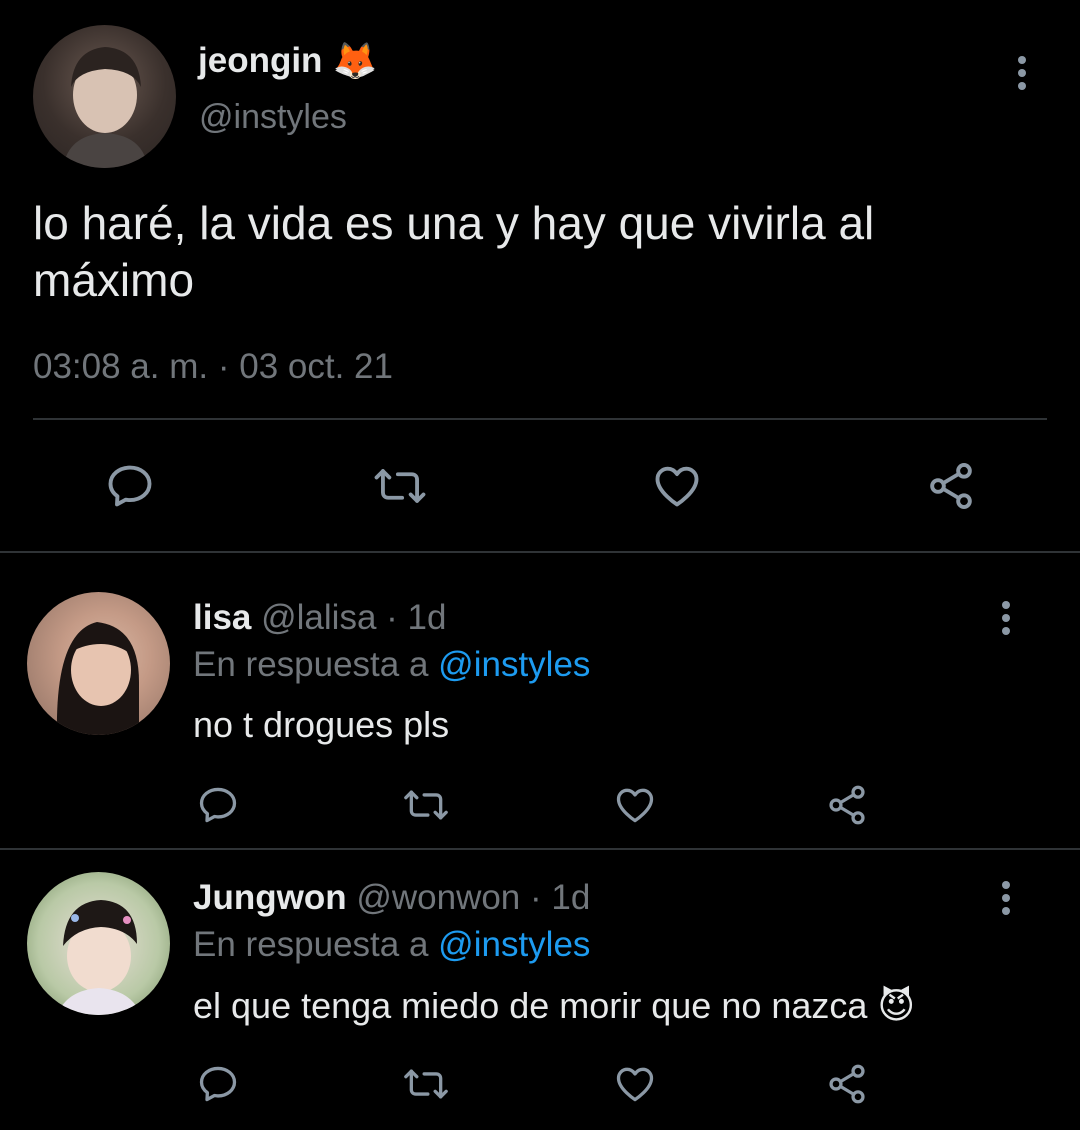  Describe the element at coordinates (540, 419) in the screenshot. I see `timestamp-divider` at that location.